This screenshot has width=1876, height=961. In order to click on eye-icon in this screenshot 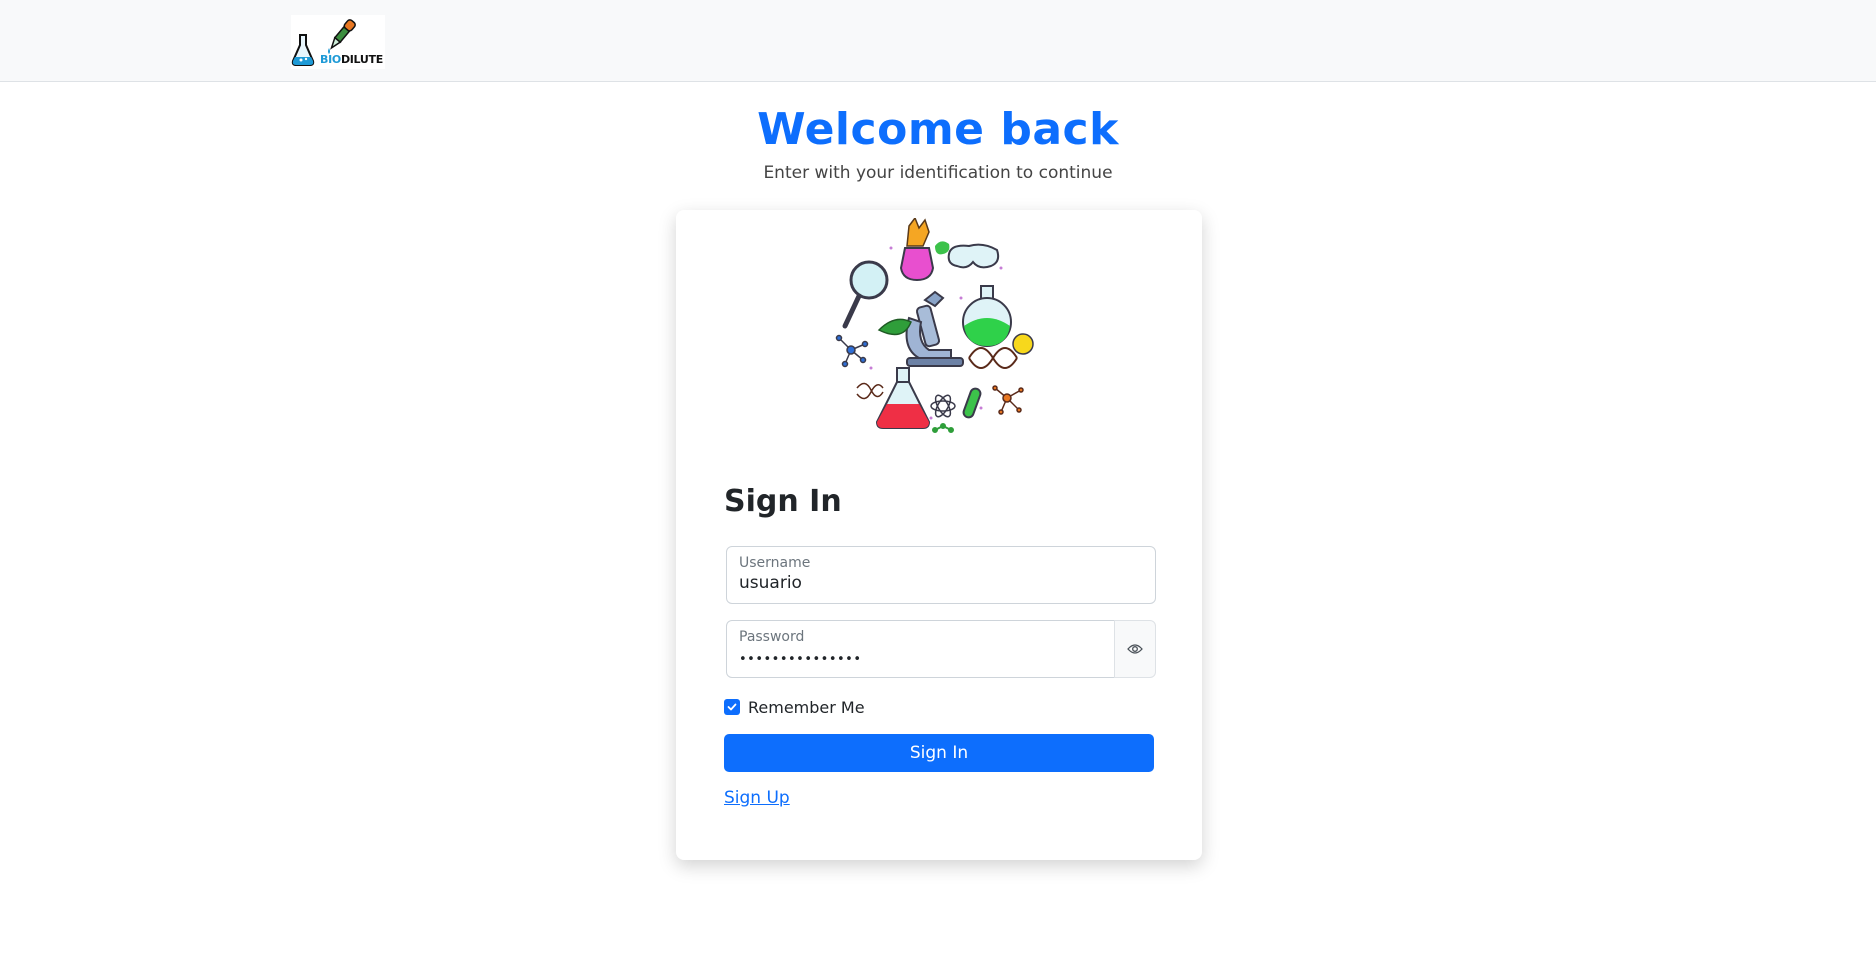, I will do `click(1135, 649)`.